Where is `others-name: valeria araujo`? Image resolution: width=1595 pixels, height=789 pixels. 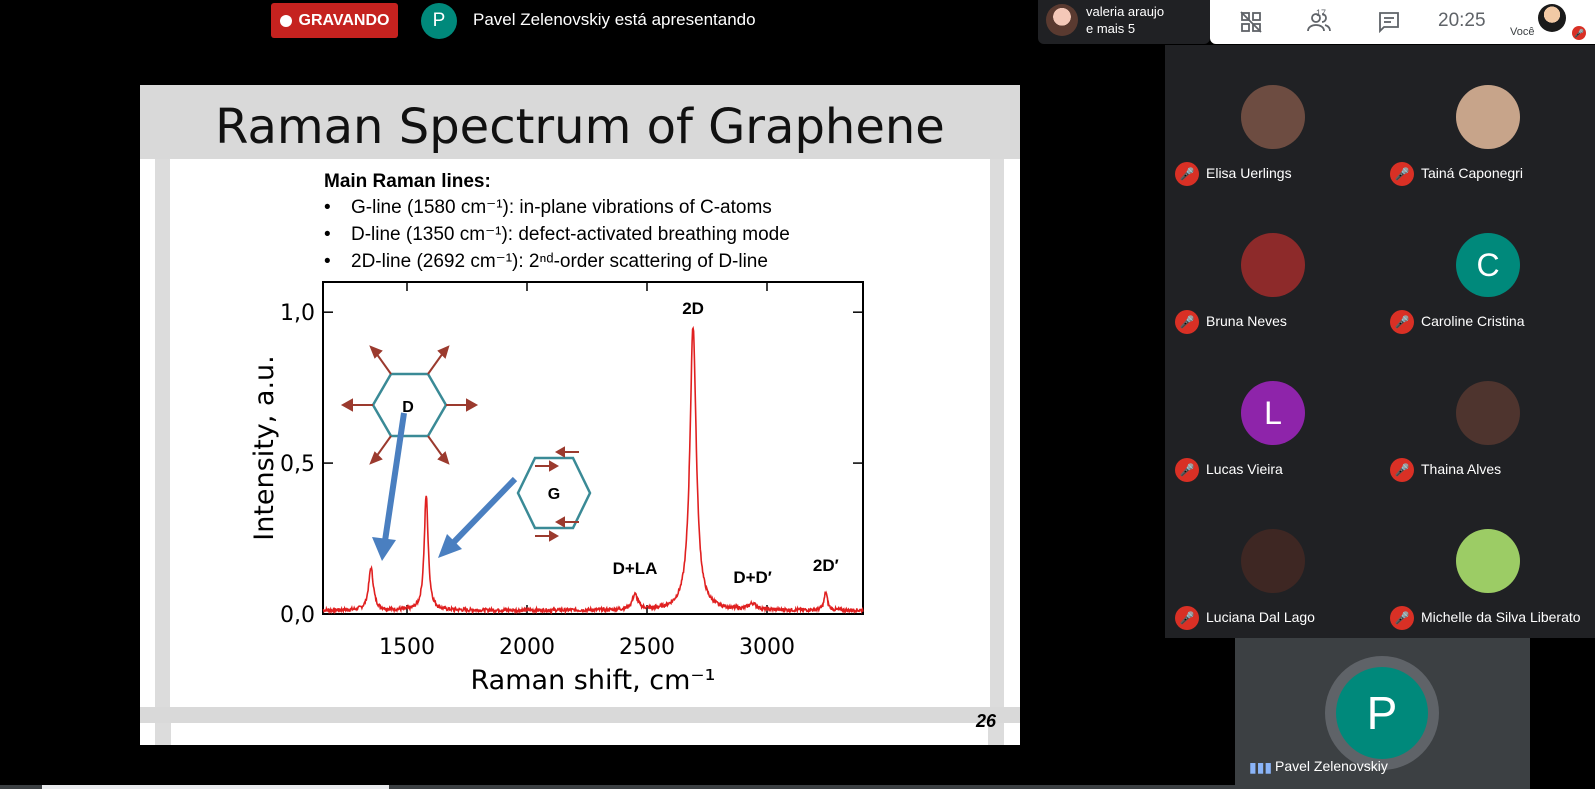 others-name: valeria araujo is located at coordinates (1125, 11).